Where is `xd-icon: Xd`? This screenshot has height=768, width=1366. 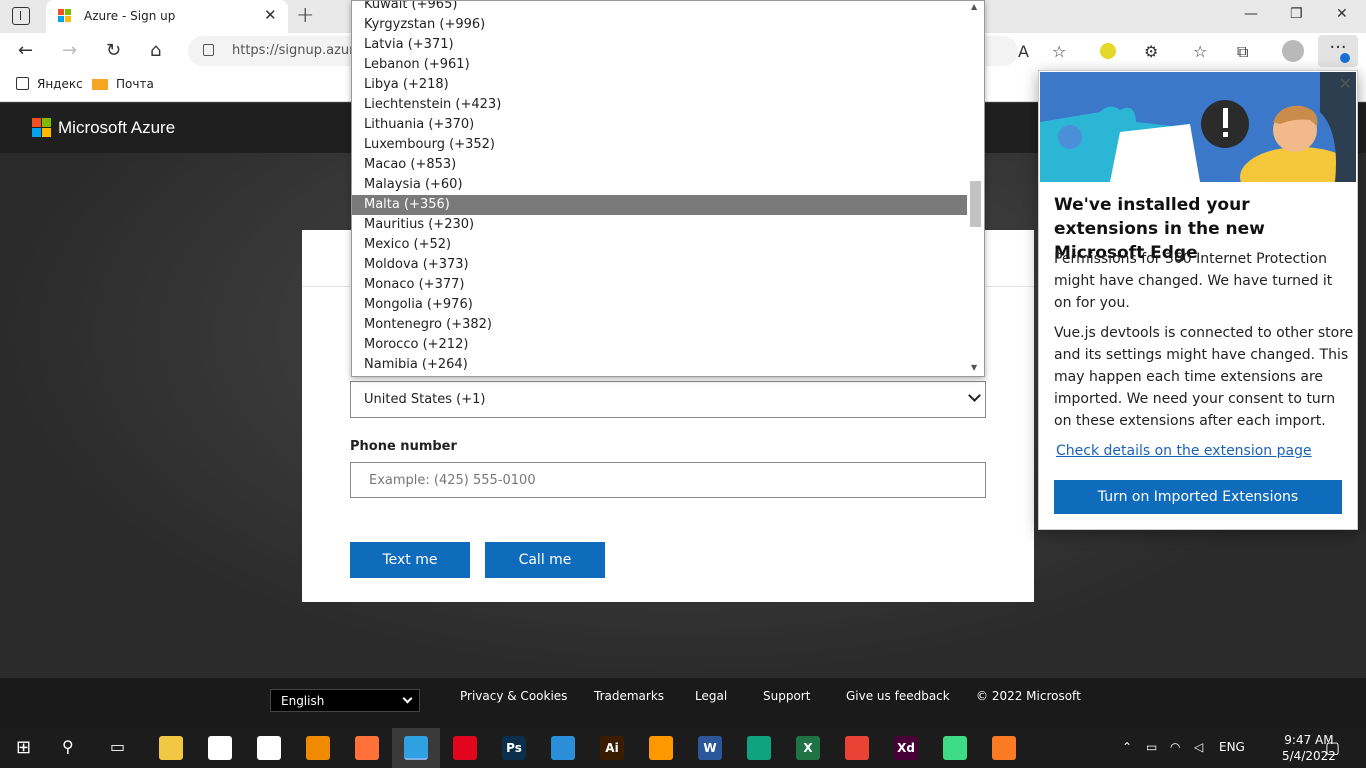 xd-icon: Xd is located at coordinates (906, 748).